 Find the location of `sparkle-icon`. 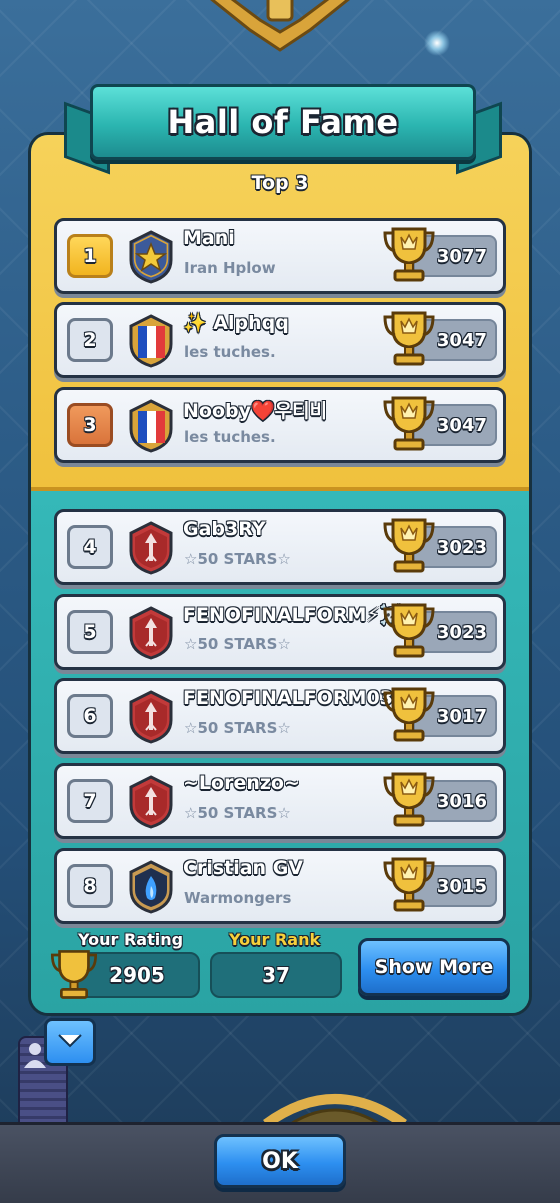

sparkle-icon is located at coordinates (437, 43).